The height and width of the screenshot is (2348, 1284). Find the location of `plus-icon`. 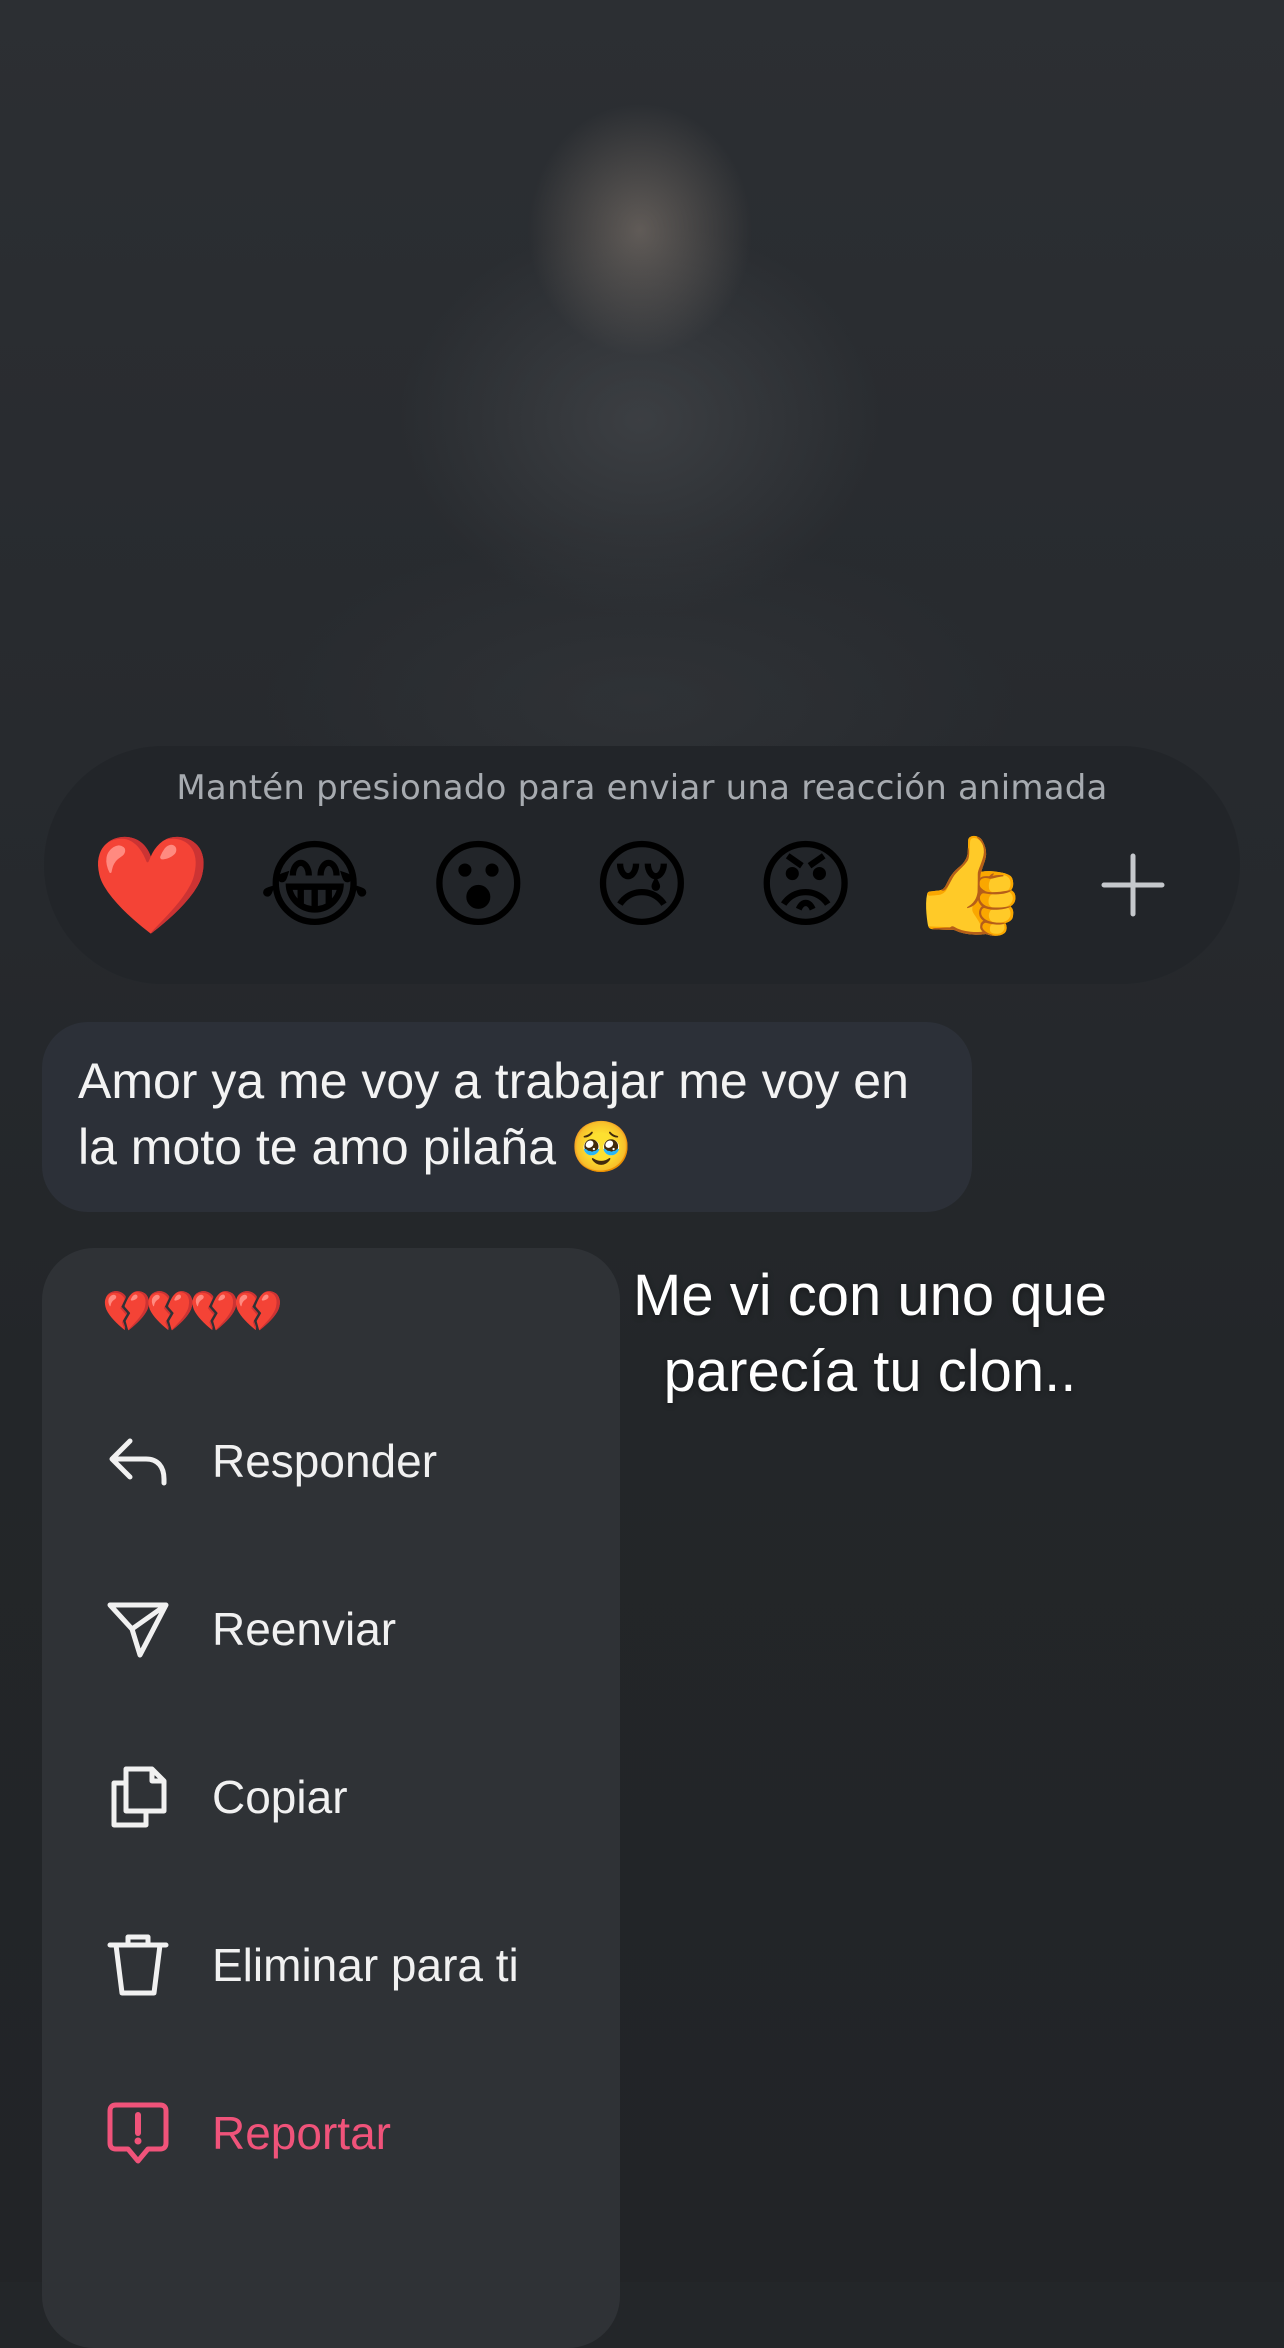

plus-icon is located at coordinates (1133, 885).